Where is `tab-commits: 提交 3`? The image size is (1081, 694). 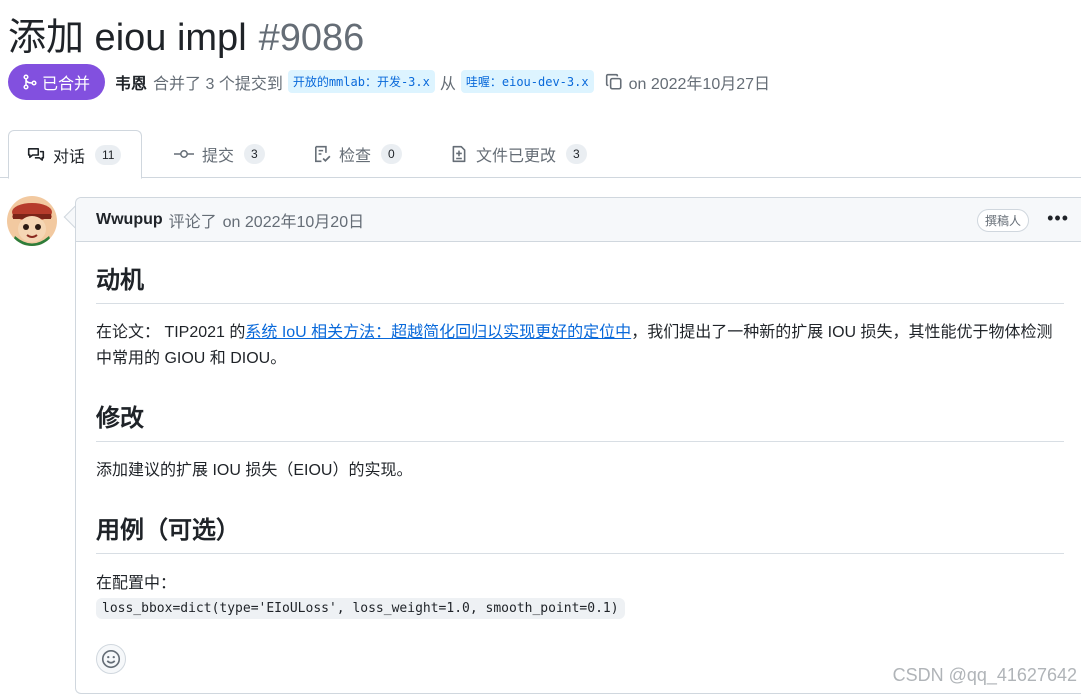 tab-commits: 提交 3 is located at coordinates (219, 154).